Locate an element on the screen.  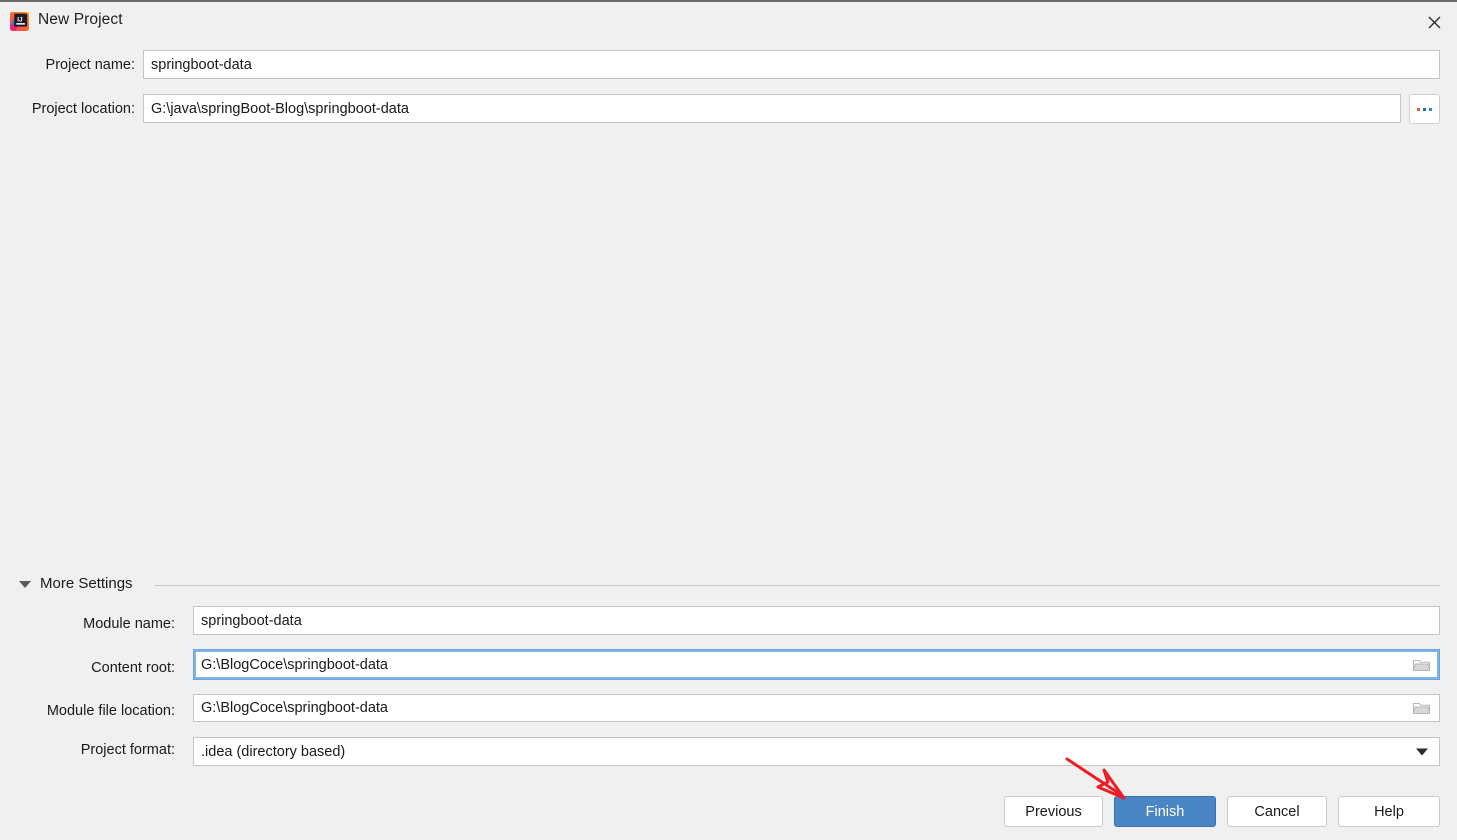
more-settings-label: More Settings is located at coordinates (86, 583).